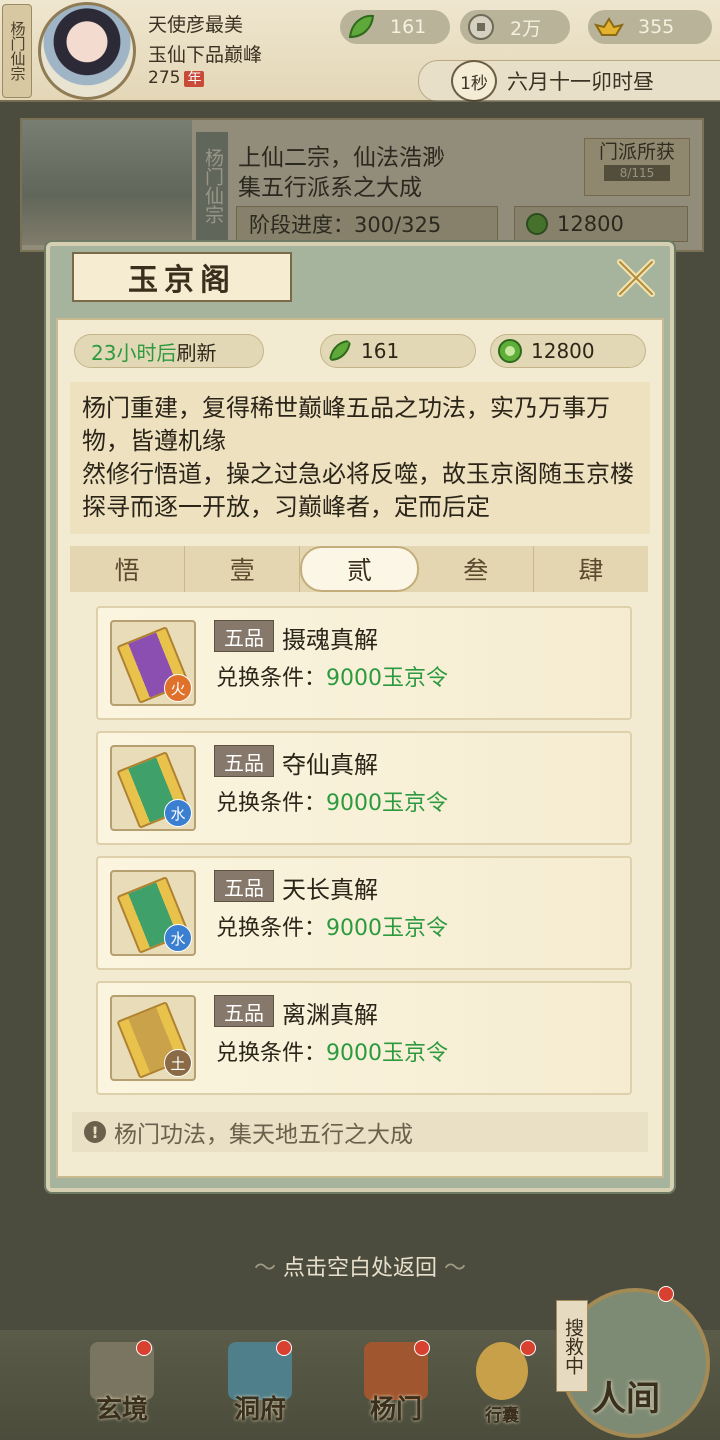 The height and width of the screenshot is (1440, 720). Describe the element at coordinates (196, 352) in the screenshot. I see `refresh-suffix: 刷新` at that location.